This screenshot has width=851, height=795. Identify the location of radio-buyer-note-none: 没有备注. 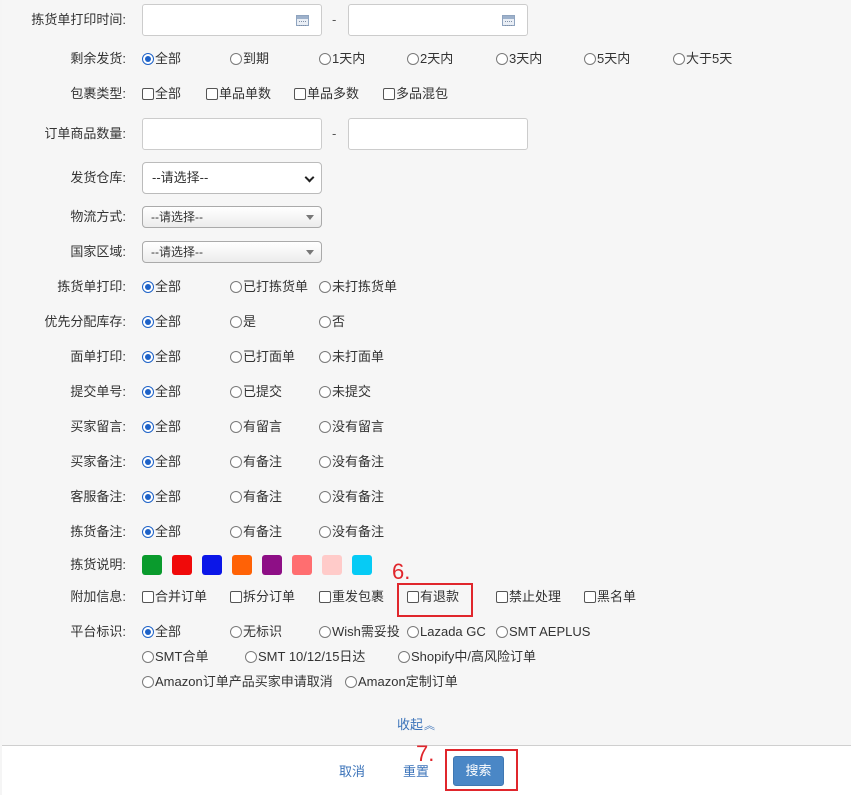
(351, 462).